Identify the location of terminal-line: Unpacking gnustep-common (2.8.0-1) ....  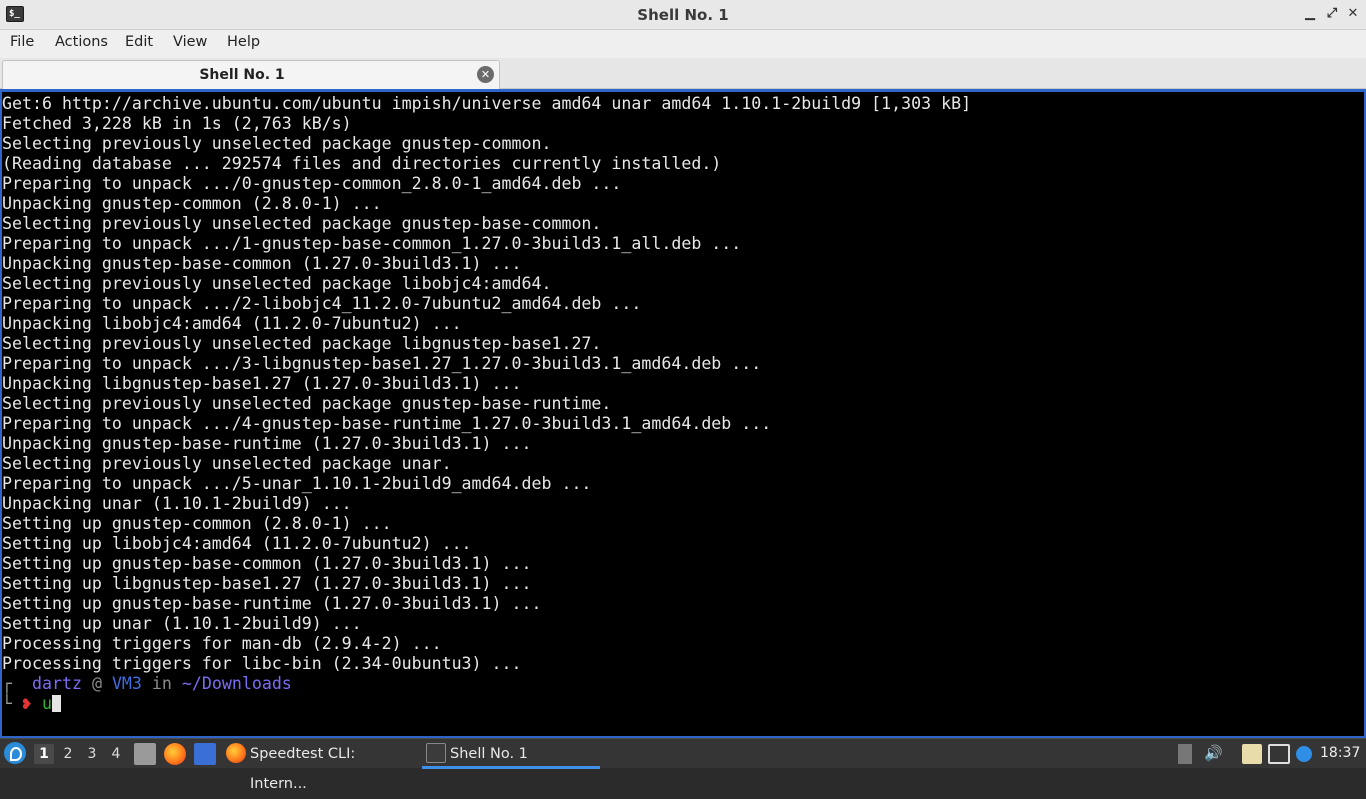
(192, 203).